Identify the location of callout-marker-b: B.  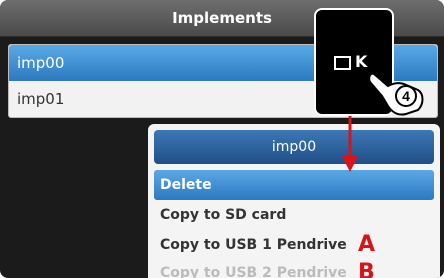
(366, 269).